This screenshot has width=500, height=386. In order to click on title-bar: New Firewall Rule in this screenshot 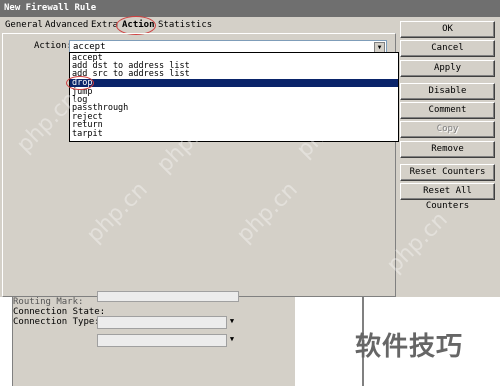, I will do `click(250, 8)`.